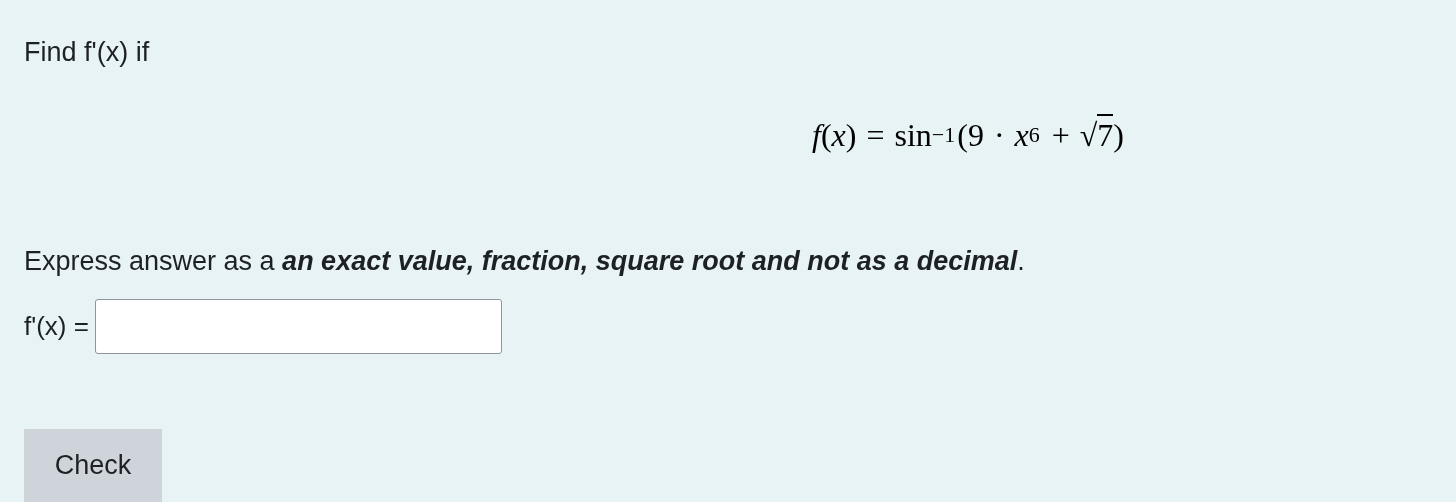  What do you see at coordinates (93, 465) in the screenshot?
I see `check-button: Check` at bounding box center [93, 465].